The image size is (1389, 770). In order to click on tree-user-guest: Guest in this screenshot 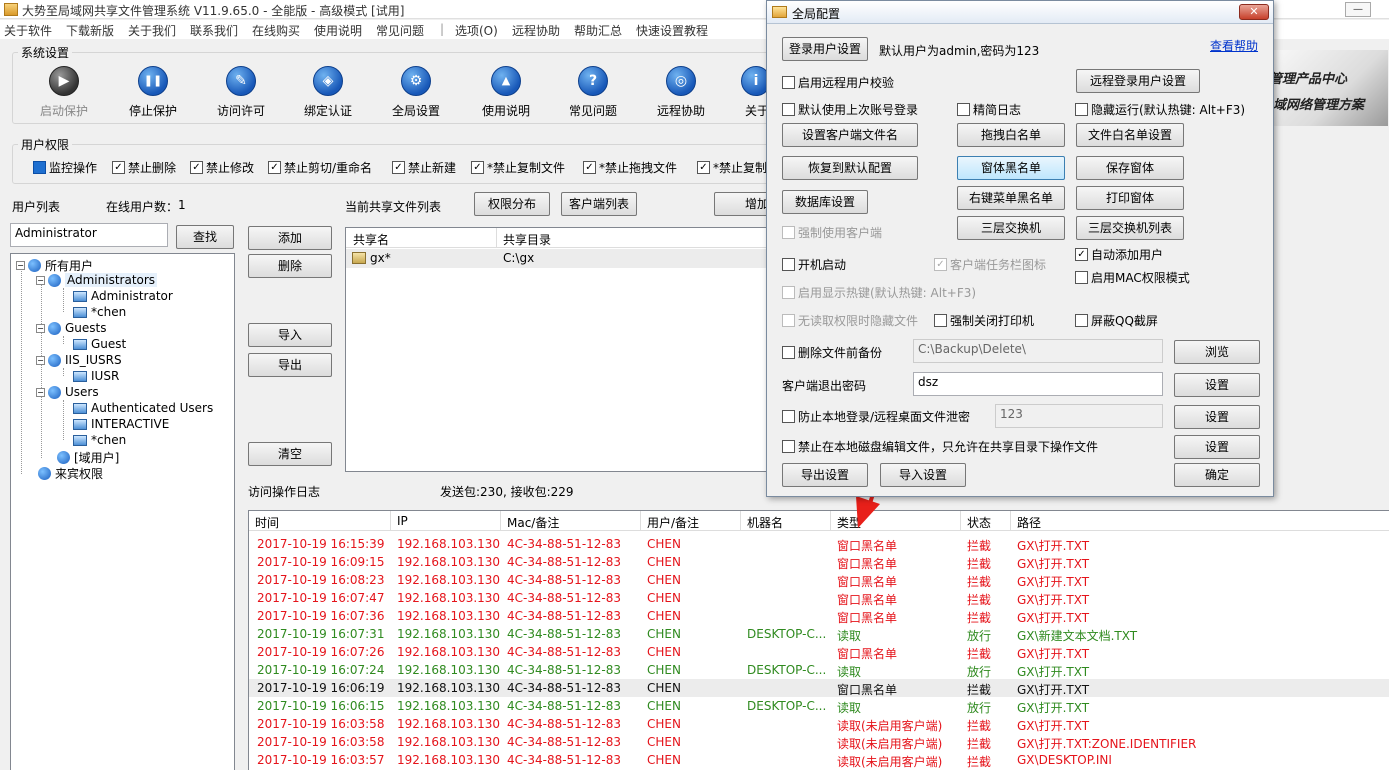, I will do `click(99, 344)`.